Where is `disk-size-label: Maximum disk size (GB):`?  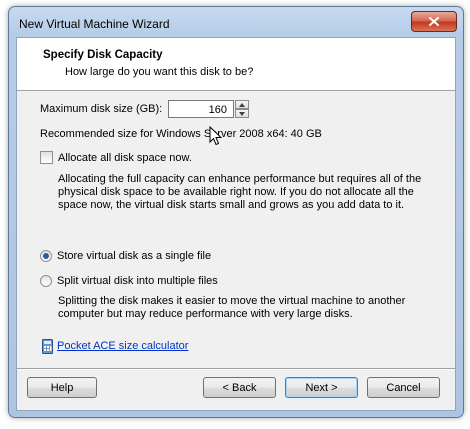 disk-size-label: Maximum disk size (GB): is located at coordinates (101, 109).